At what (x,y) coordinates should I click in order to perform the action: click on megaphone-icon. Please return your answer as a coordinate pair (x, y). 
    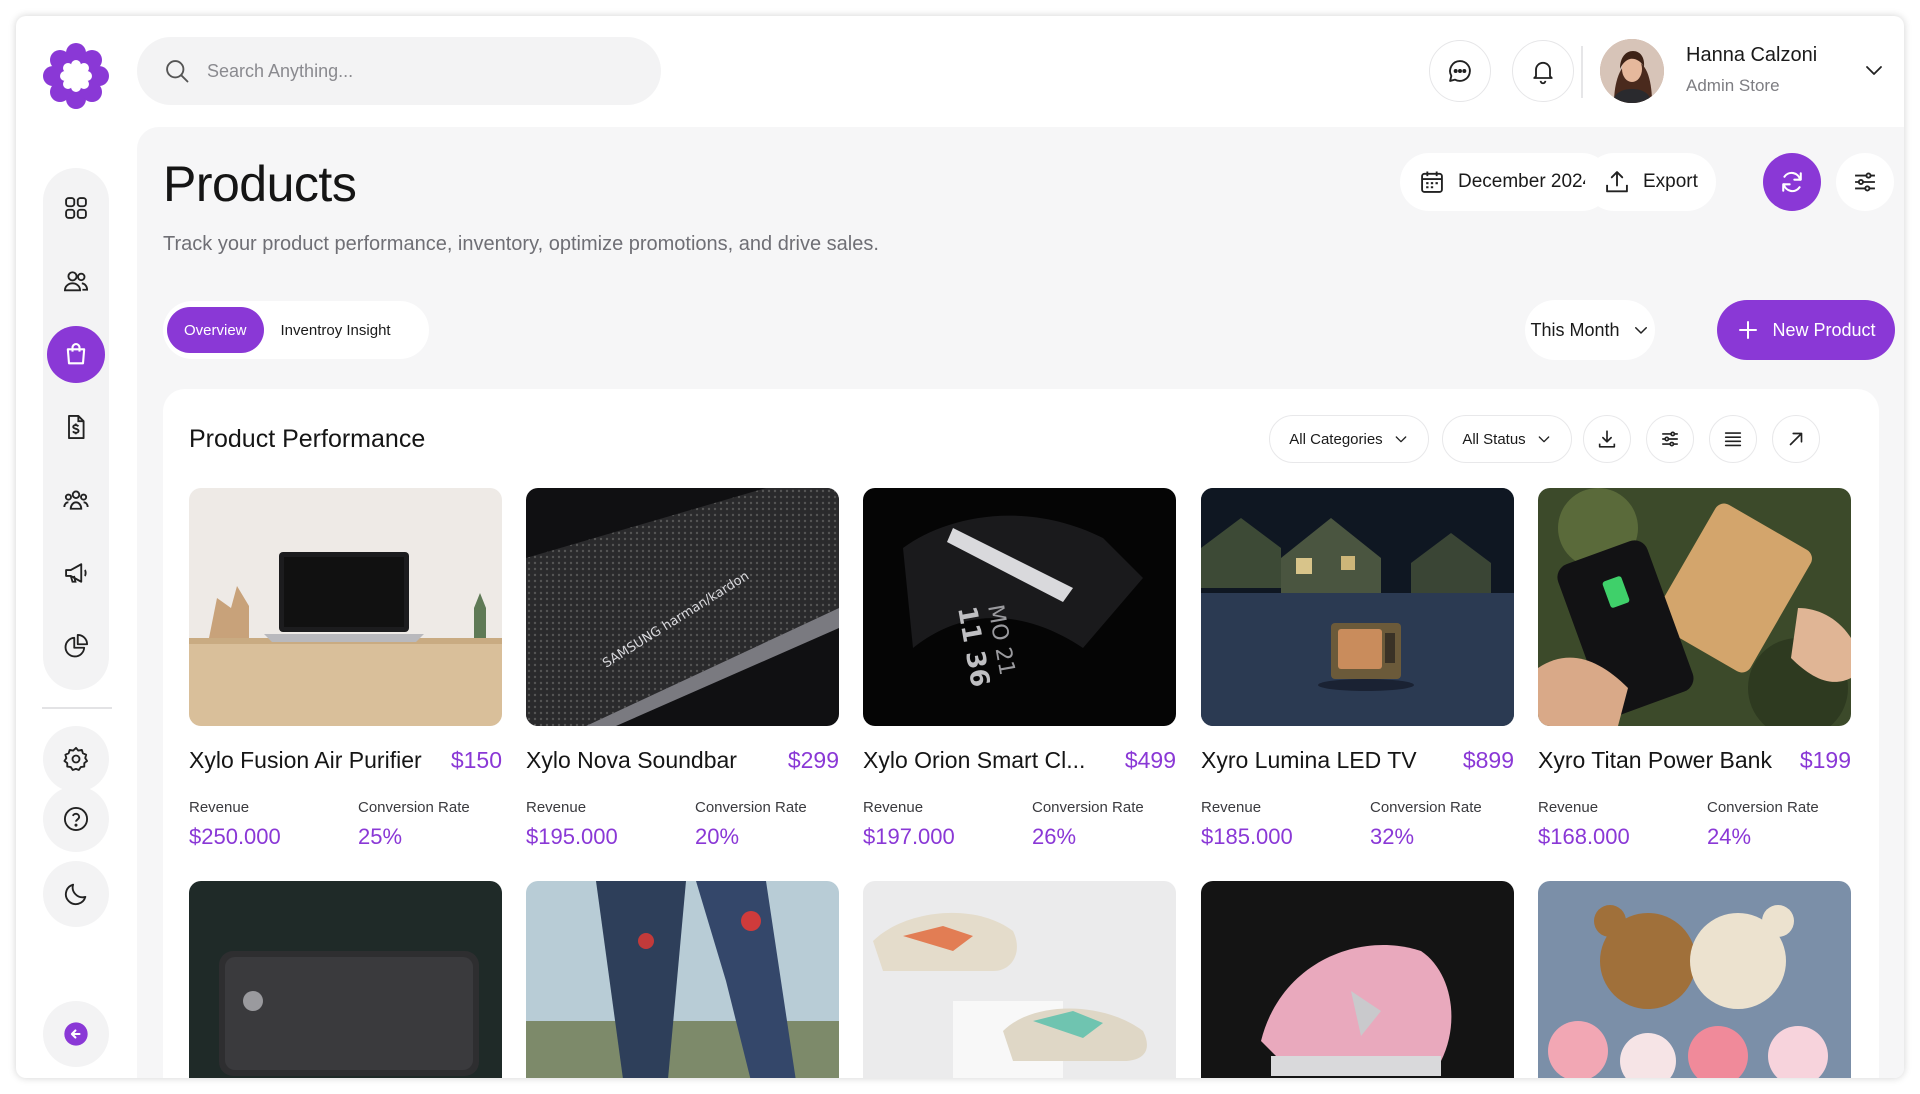
    Looking at the image, I should click on (76, 573).